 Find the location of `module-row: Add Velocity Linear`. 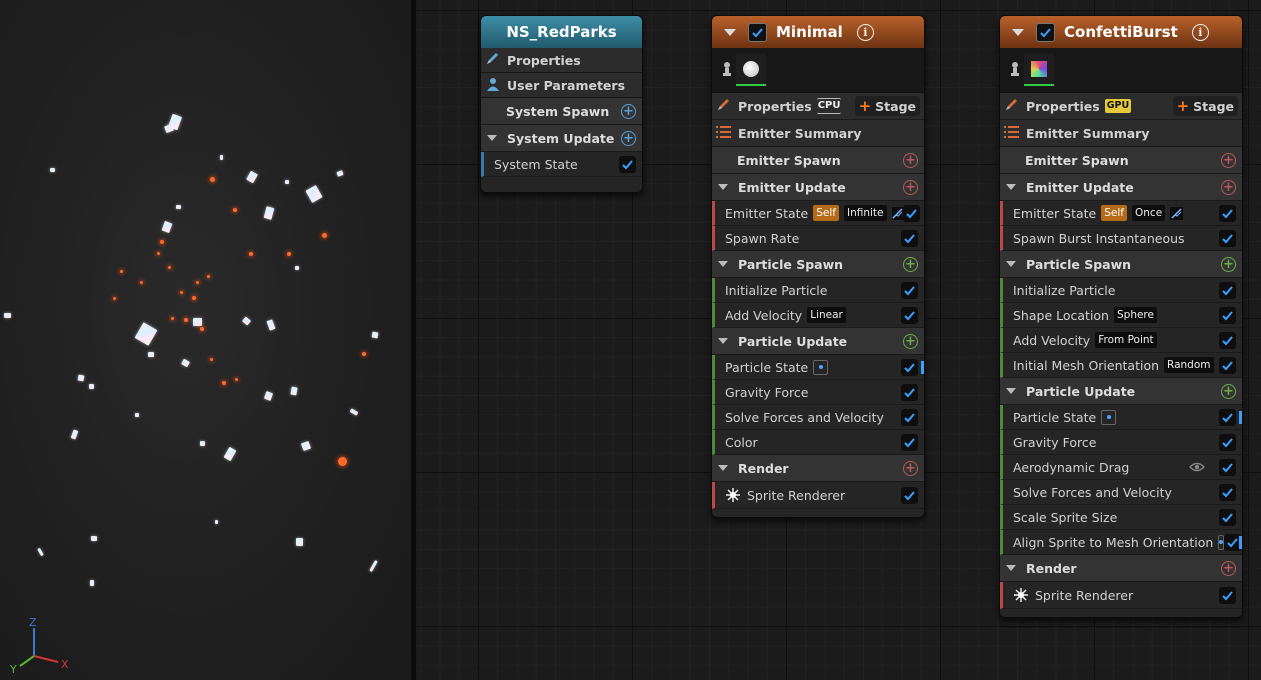

module-row: Add Velocity Linear is located at coordinates (818, 315).